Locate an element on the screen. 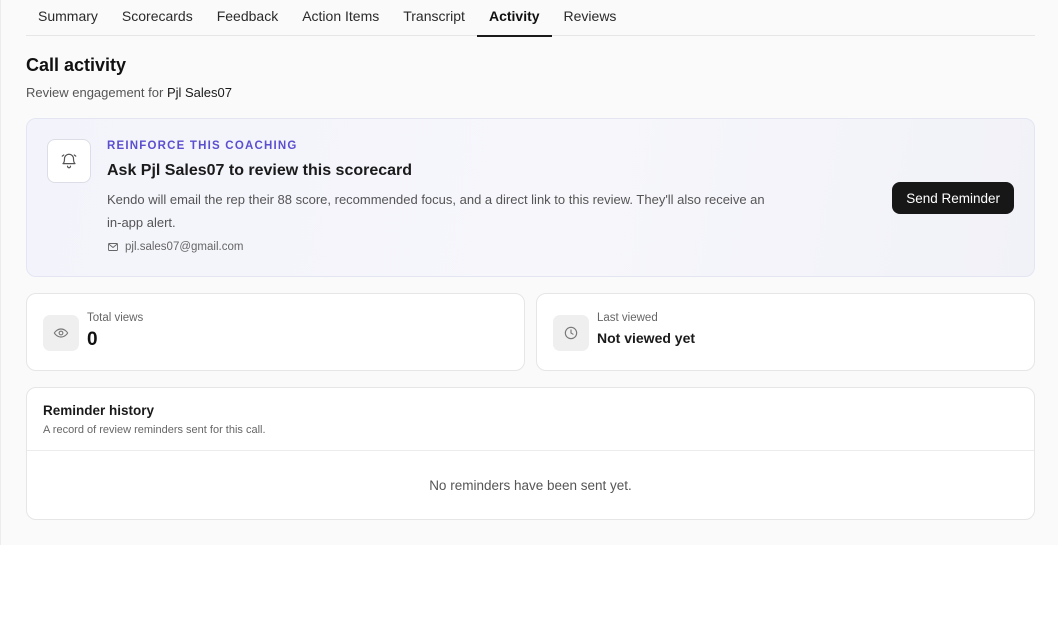 The image size is (1058, 618). eye-icon is located at coordinates (61, 333).